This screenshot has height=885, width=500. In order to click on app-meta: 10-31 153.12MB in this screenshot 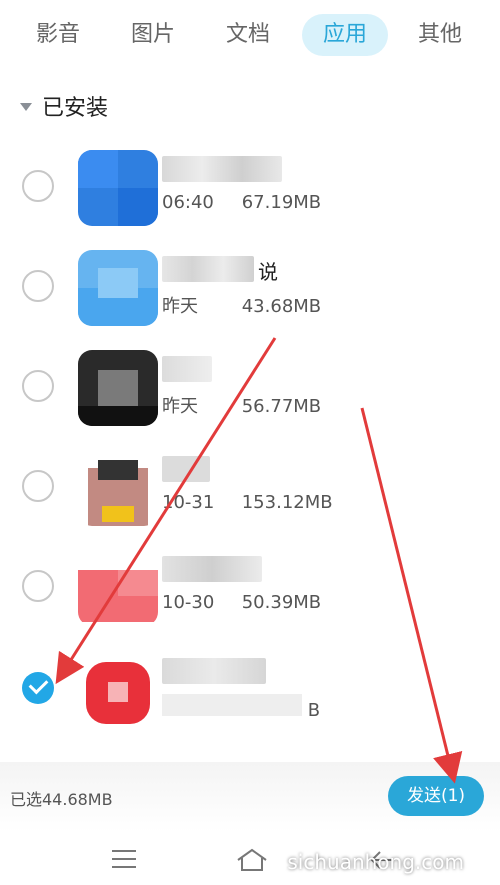, I will do `click(247, 502)`.